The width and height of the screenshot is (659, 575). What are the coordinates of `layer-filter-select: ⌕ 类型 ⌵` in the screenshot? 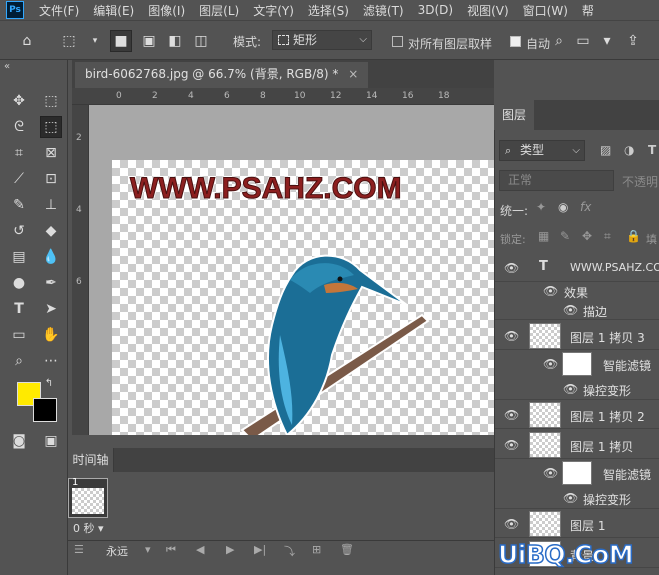 It's located at (542, 150).